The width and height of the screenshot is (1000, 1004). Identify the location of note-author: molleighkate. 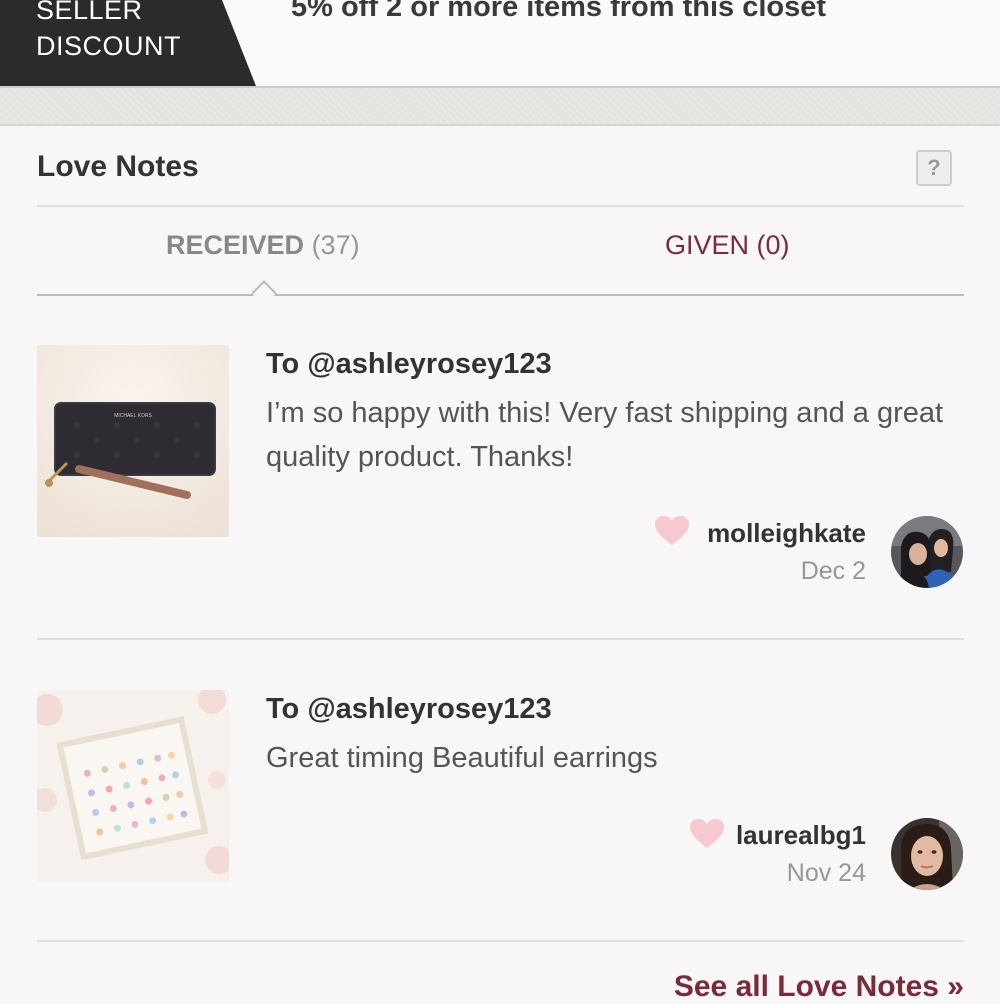
(786, 533).